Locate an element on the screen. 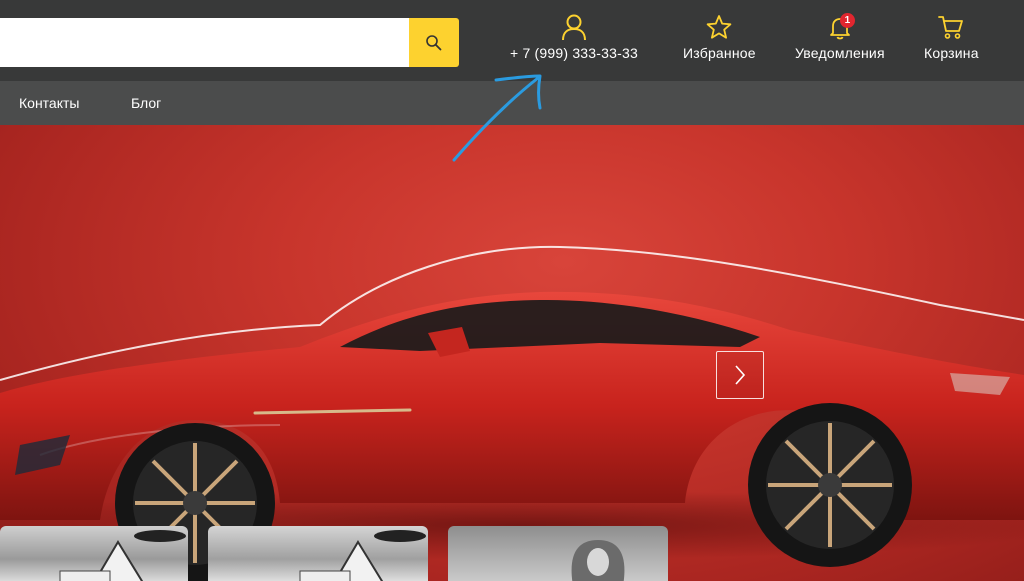 This screenshot has width=1024, height=581. header-contact: + 7 (999) 333-33-33 is located at coordinates (574, 36).